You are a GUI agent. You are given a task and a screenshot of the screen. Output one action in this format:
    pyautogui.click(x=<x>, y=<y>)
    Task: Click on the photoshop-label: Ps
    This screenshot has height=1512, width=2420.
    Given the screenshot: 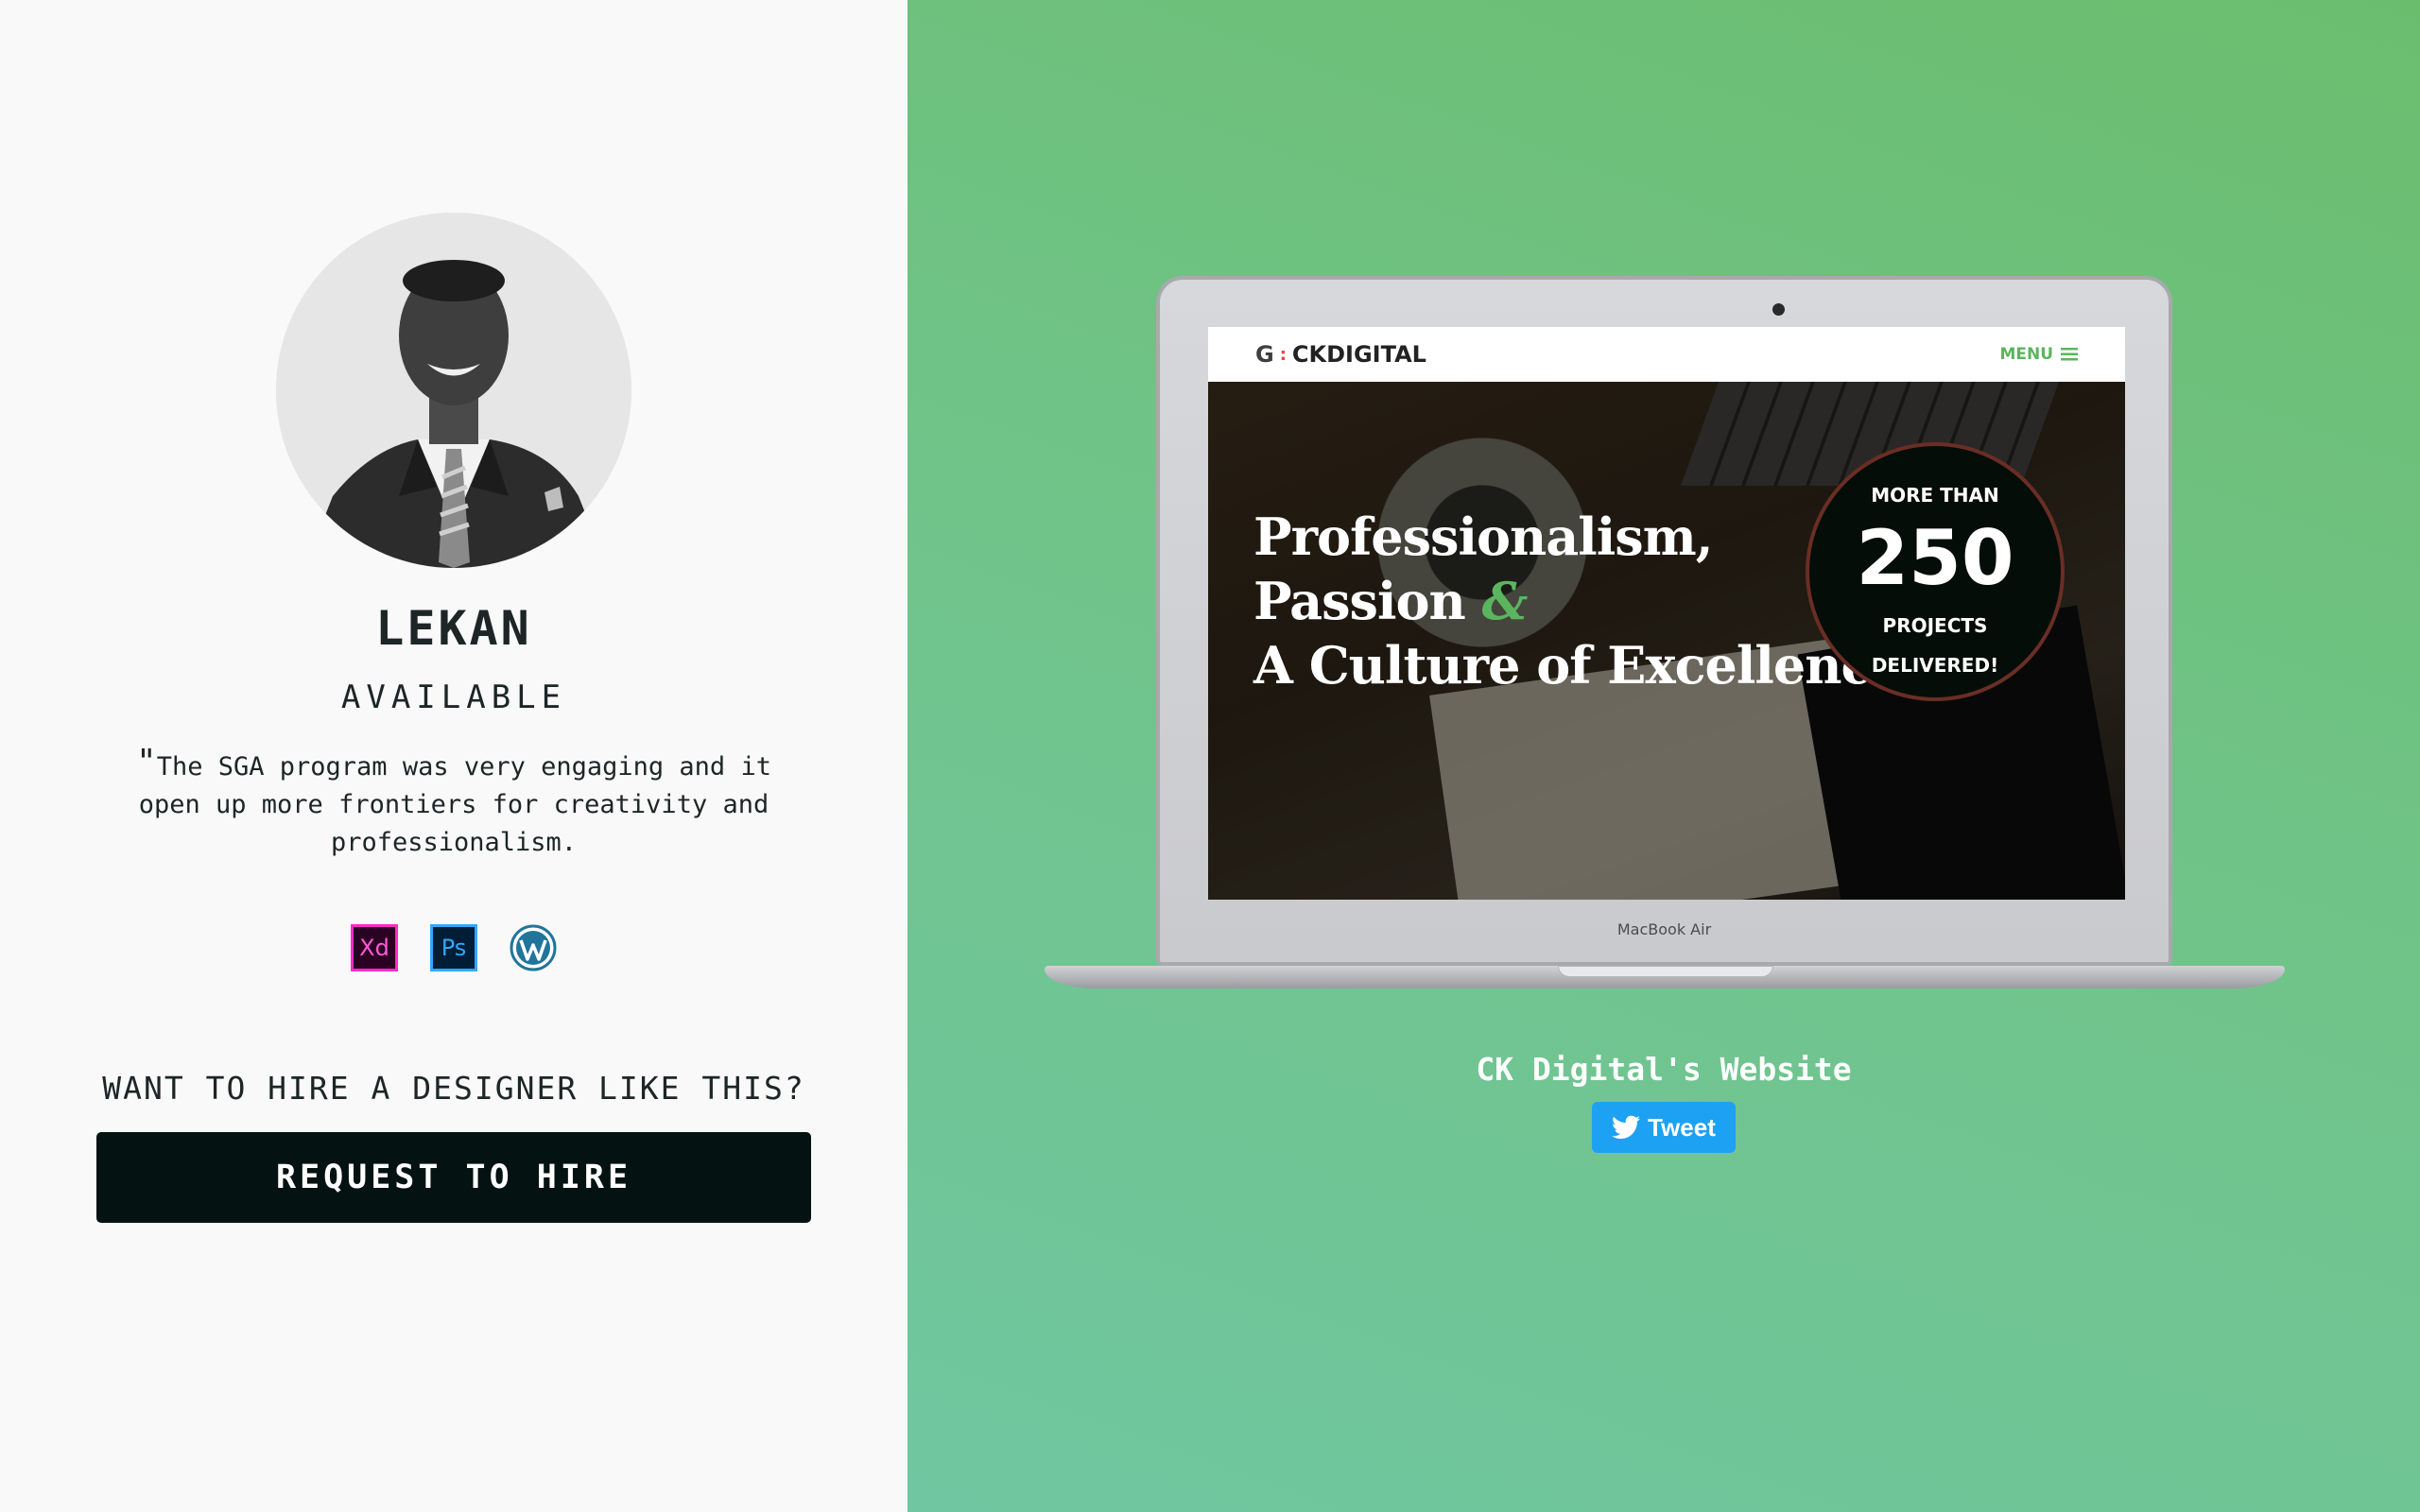 What is the action you would take?
    pyautogui.click(x=454, y=948)
    